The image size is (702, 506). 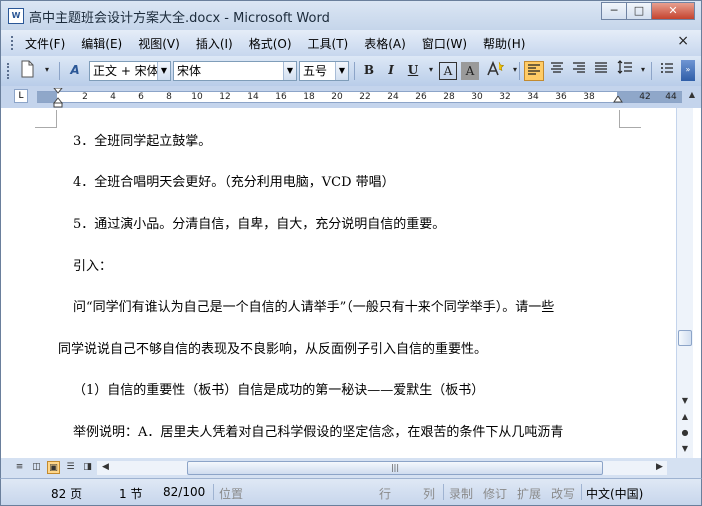 What do you see at coordinates (643, 70) in the screenshot?
I see `line-spacing-dropdown-icon: ▾` at bounding box center [643, 70].